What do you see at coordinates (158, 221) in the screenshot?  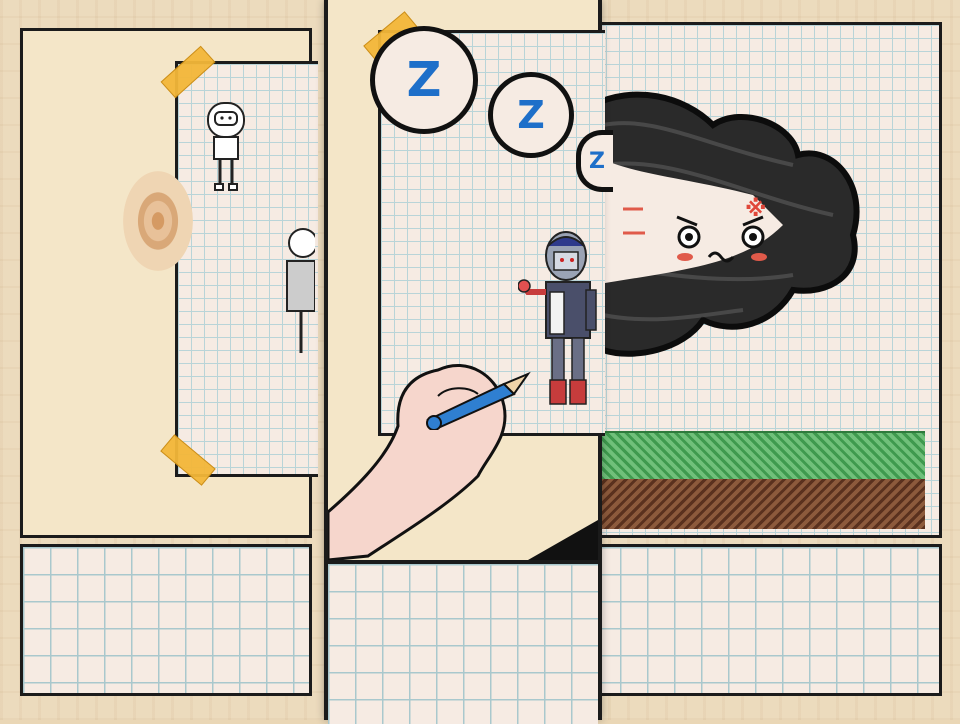 I see `wood-knot` at bounding box center [158, 221].